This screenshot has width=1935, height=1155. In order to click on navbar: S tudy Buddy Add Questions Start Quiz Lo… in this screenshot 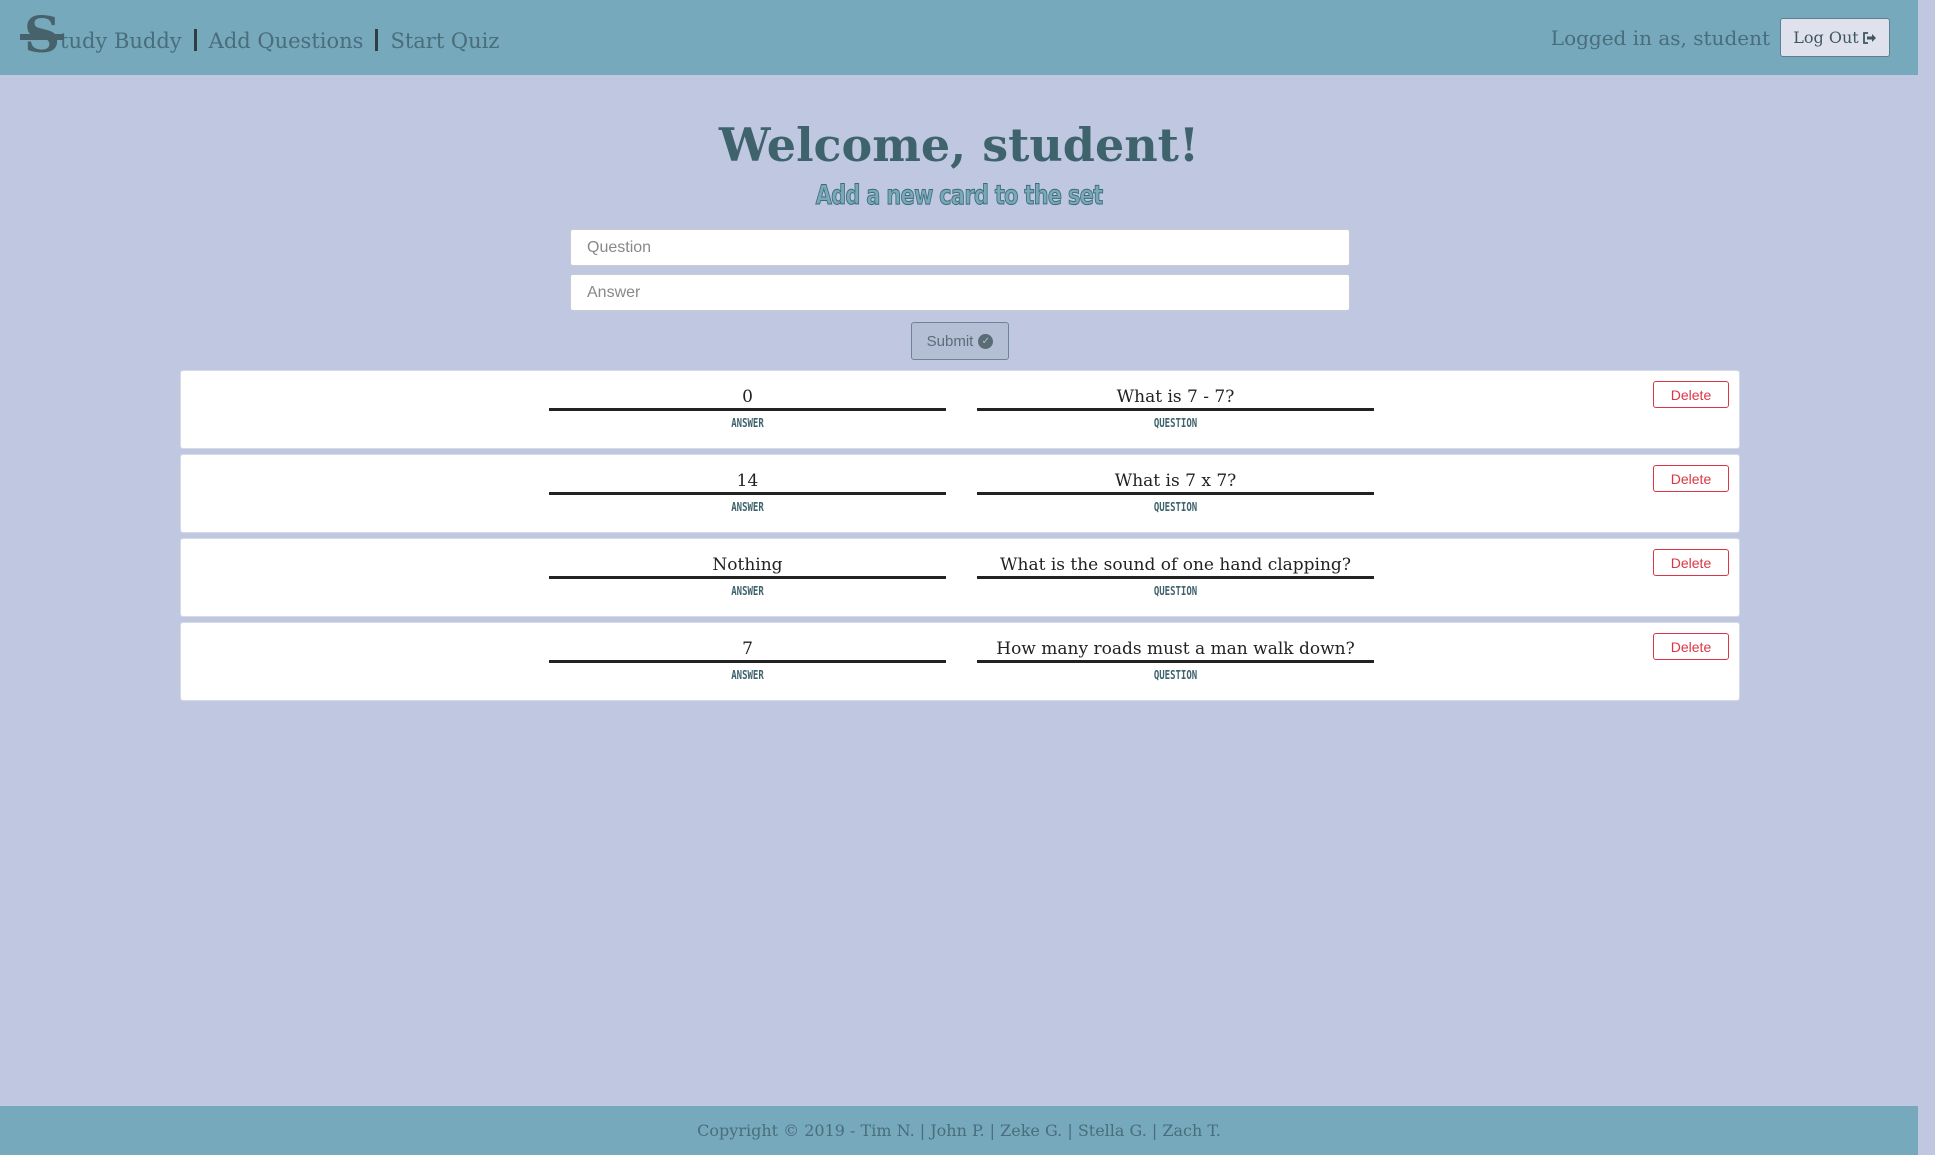, I will do `click(959, 37)`.